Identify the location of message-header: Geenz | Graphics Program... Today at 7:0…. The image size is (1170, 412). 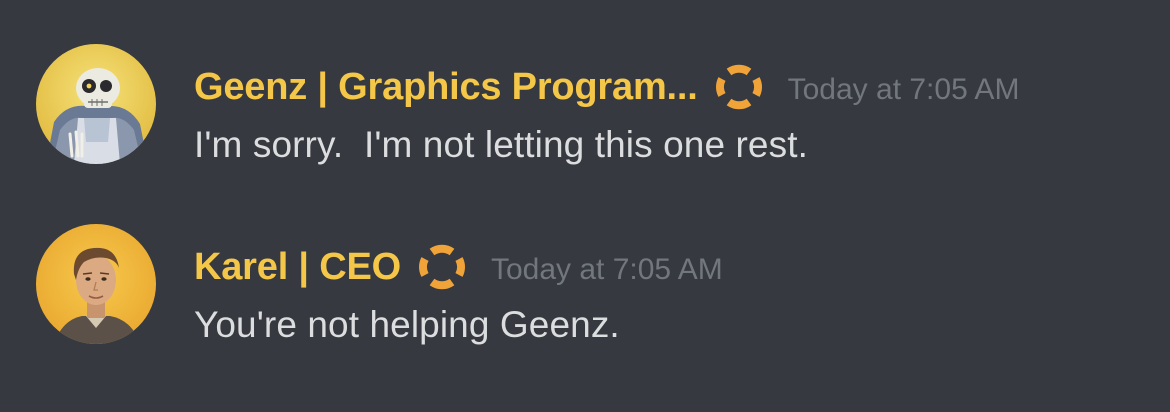
(606, 87).